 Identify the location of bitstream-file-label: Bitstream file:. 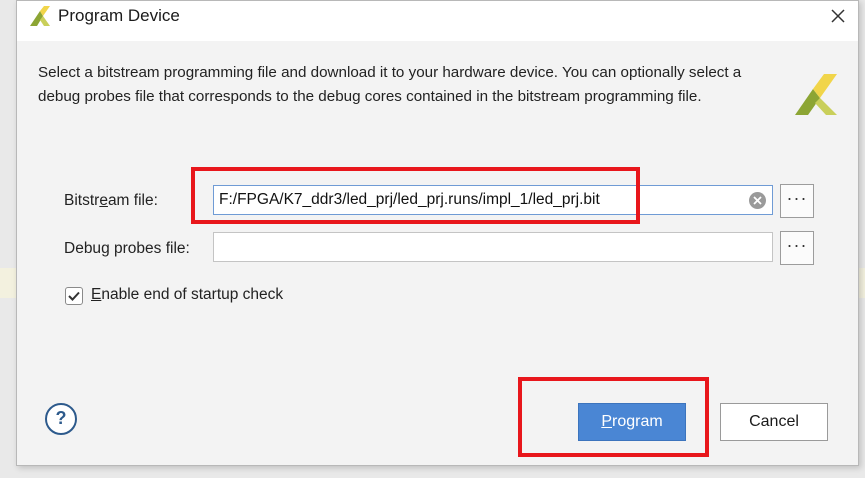
(111, 200).